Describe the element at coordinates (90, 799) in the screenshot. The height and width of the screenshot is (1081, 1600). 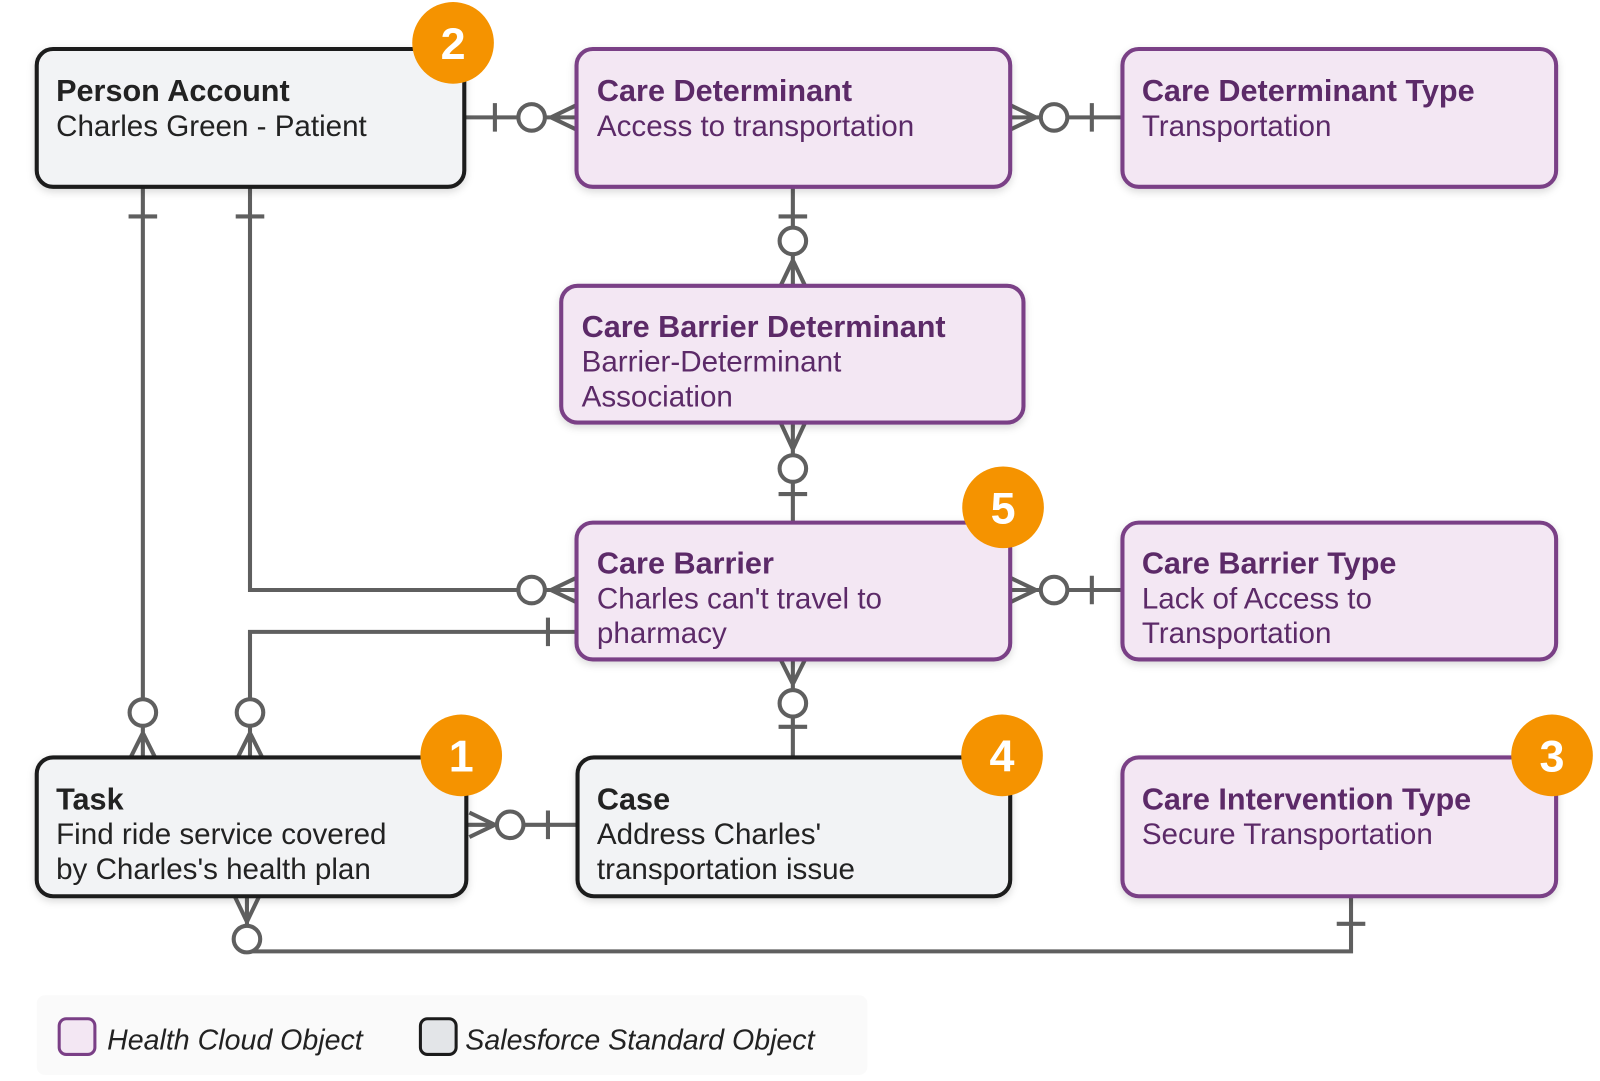
I see `entity-title: Task` at that location.